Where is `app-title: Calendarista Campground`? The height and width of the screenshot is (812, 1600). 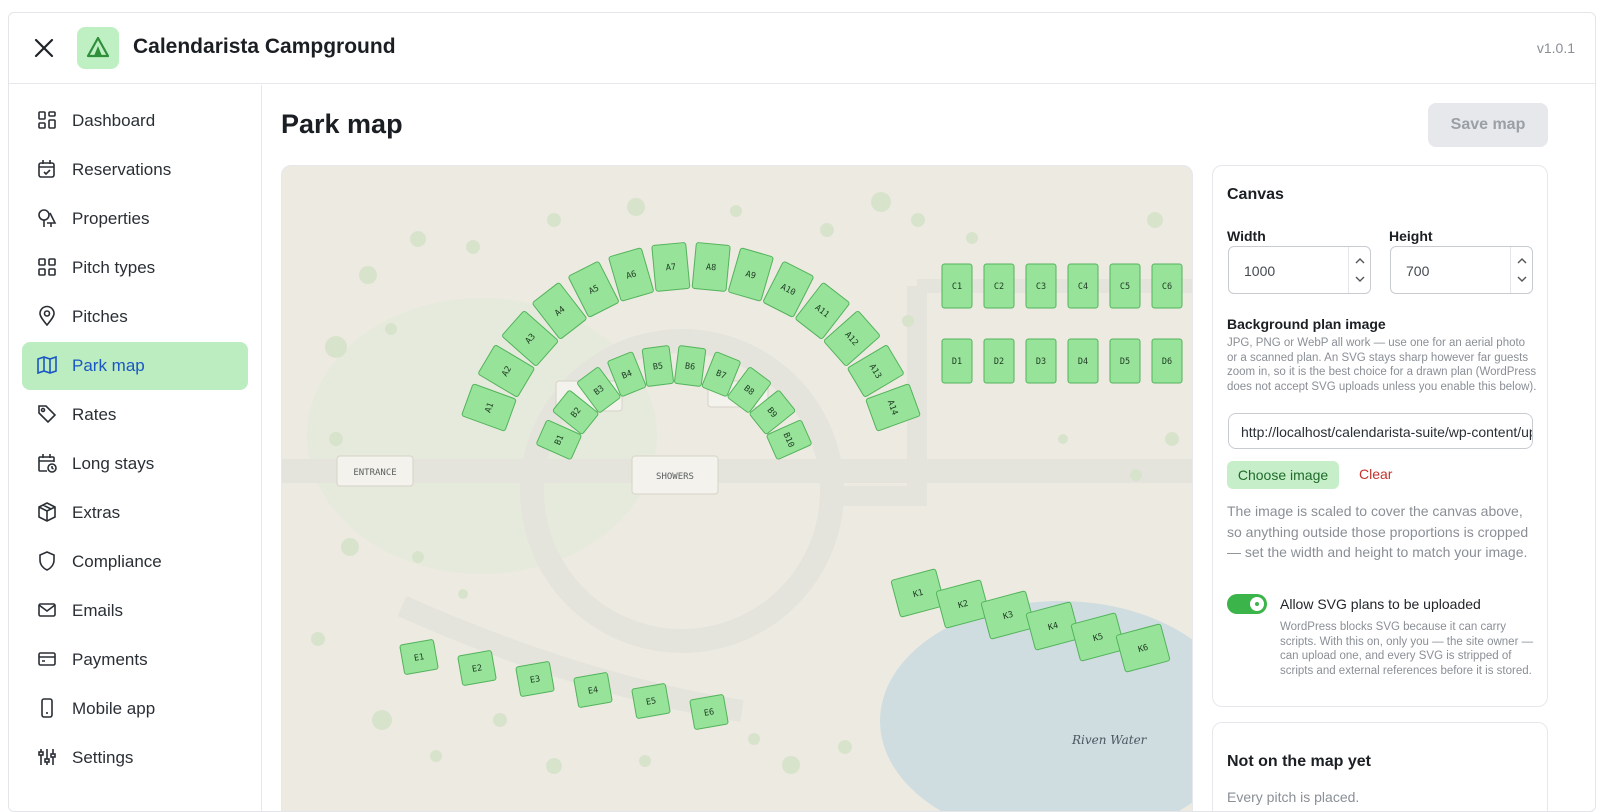 app-title: Calendarista Campground is located at coordinates (264, 46).